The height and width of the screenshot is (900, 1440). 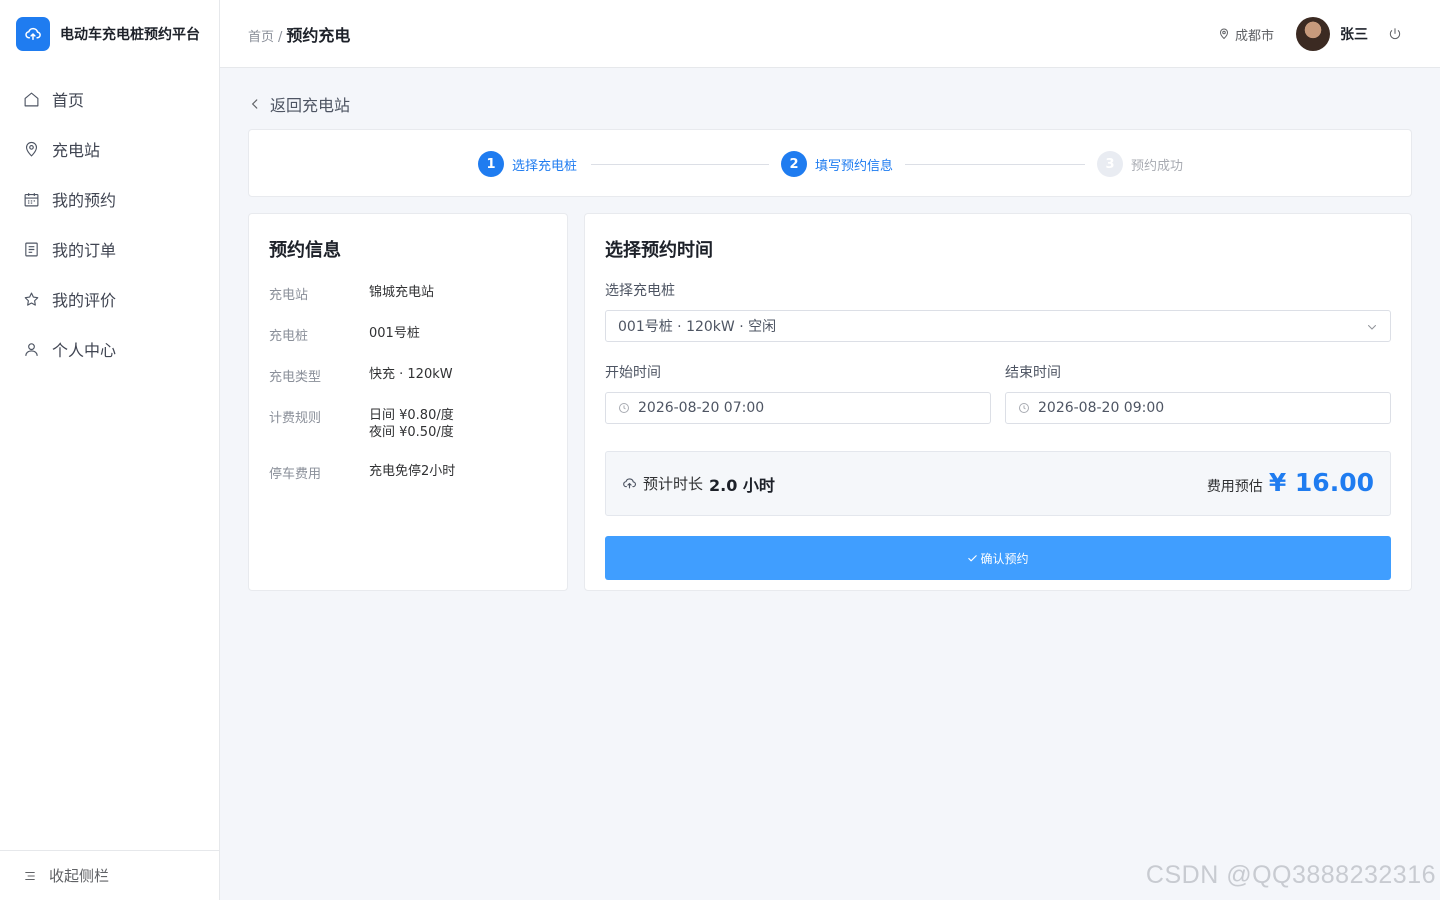 What do you see at coordinates (394, 333) in the screenshot?
I see `info-value: 001号桩` at bounding box center [394, 333].